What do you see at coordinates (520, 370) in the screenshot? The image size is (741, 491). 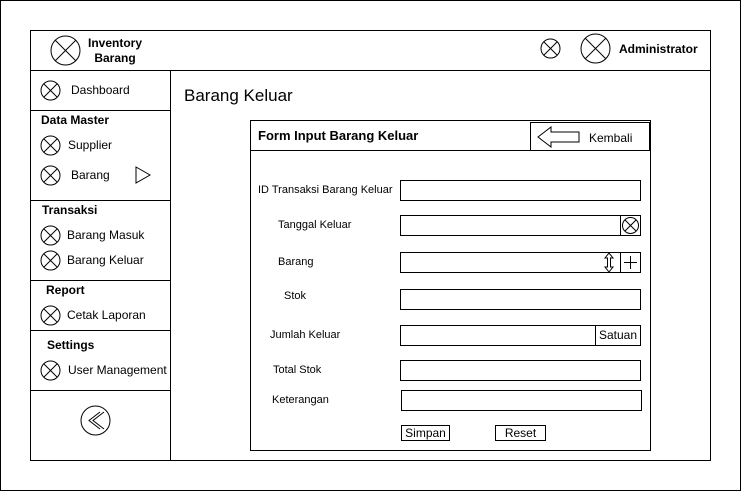 I see `total-stok-input` at bounding box center [520, 370].